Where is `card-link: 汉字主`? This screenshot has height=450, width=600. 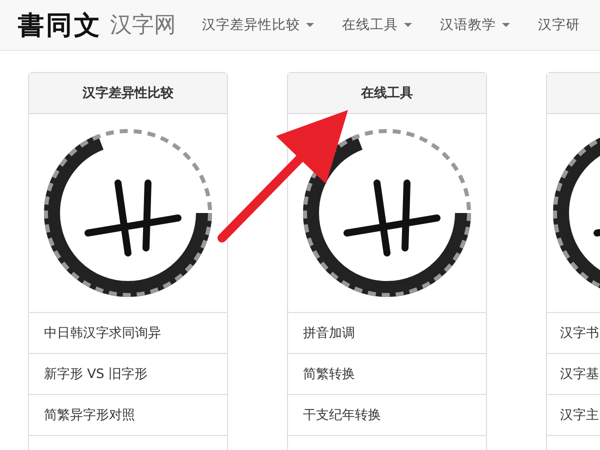
card-link: 汉字主 is located at coordinates (573, 415).